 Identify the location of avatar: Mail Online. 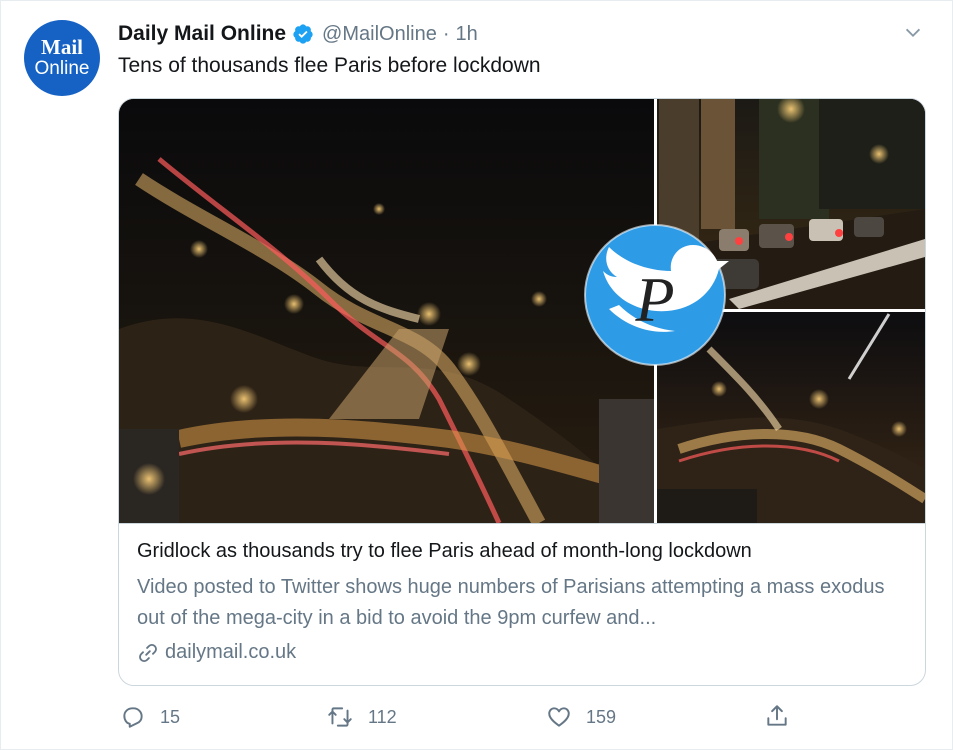
(62, 58).